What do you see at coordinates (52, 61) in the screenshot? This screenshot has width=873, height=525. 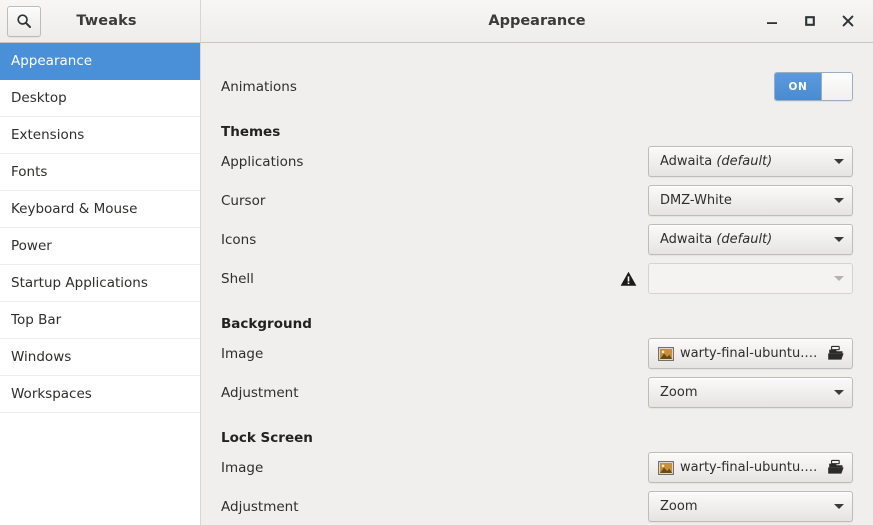 I see `sidebar-item-label: Appearance` at bounding box center [52, 61].